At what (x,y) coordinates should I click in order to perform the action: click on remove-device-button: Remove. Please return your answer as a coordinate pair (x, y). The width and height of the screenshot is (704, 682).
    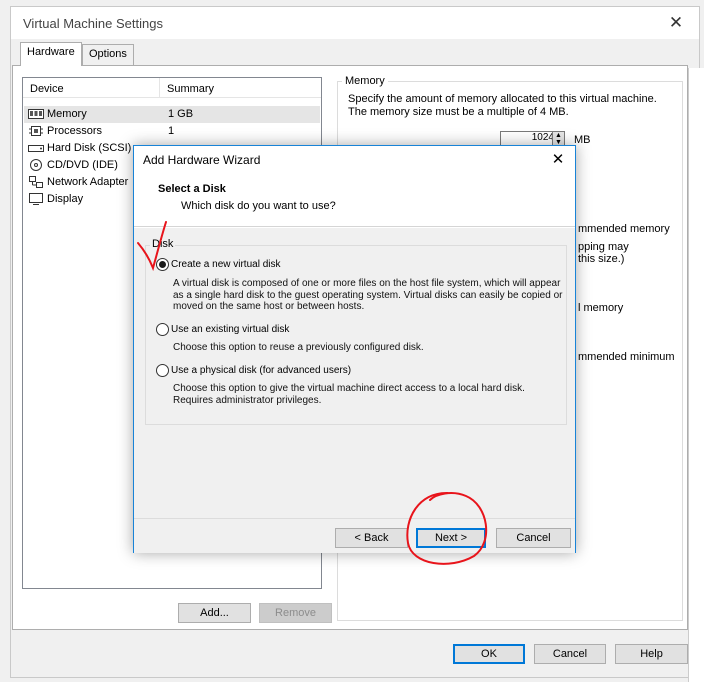
    Looking at the image, I should click on (295, 613).